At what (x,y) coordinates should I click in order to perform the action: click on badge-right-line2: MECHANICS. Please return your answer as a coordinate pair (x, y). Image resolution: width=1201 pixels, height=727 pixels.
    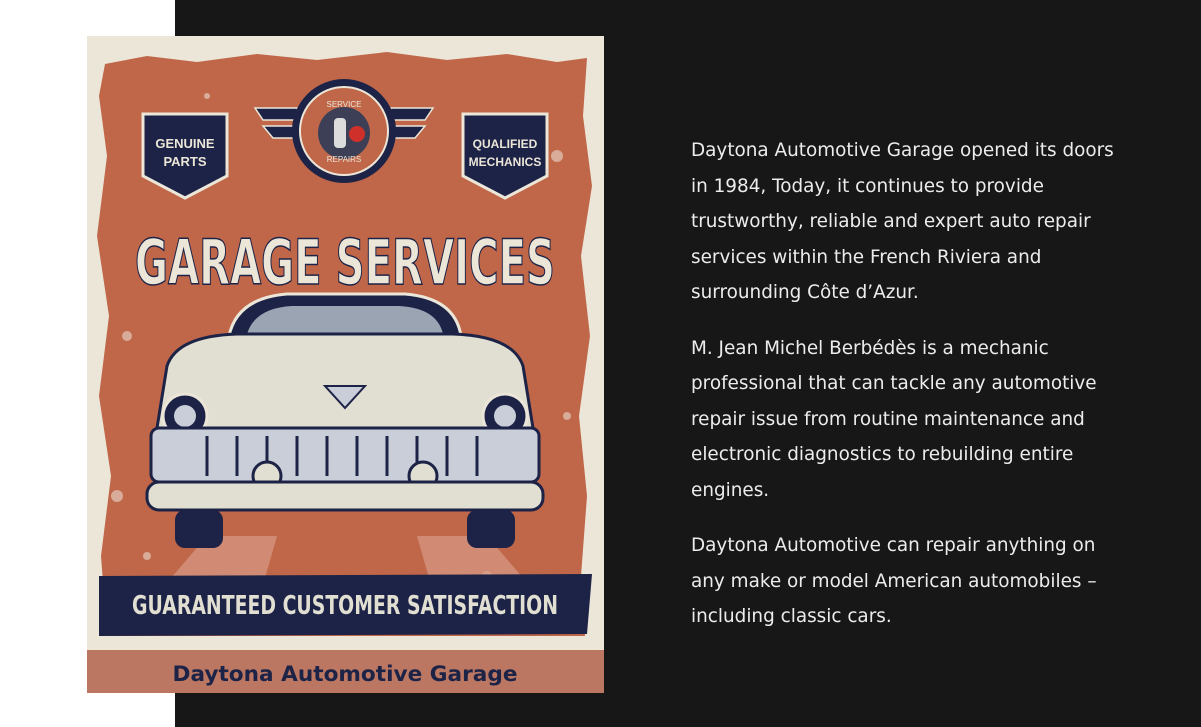
    Looking at the image, I should click on (505, 162).